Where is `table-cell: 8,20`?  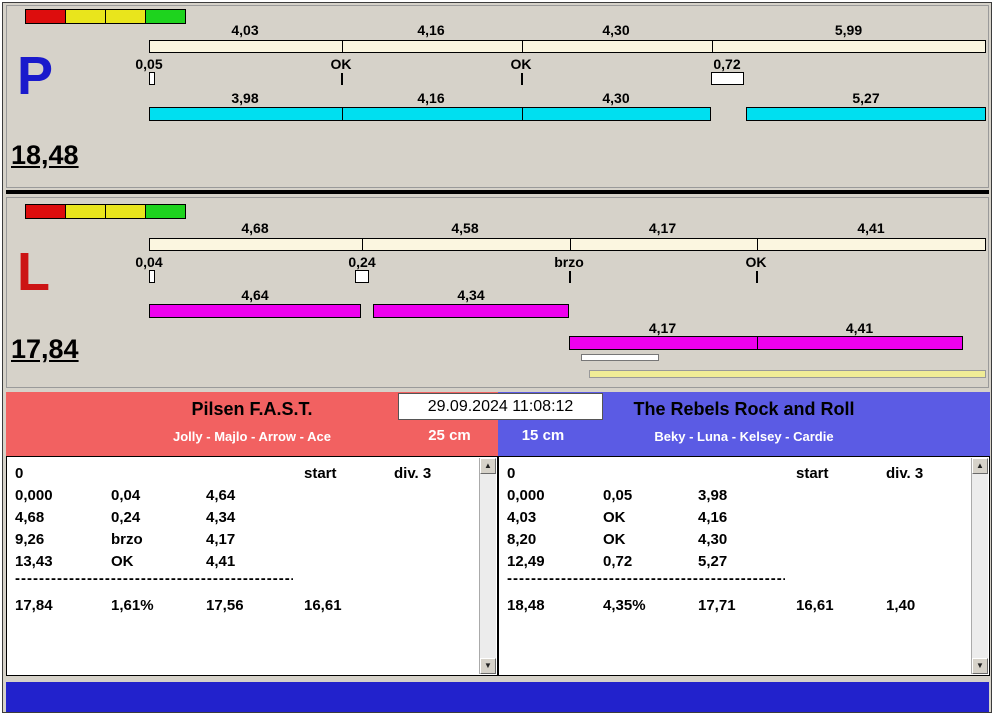 table-cell: 8,20 is located at coordinates (522, 539).